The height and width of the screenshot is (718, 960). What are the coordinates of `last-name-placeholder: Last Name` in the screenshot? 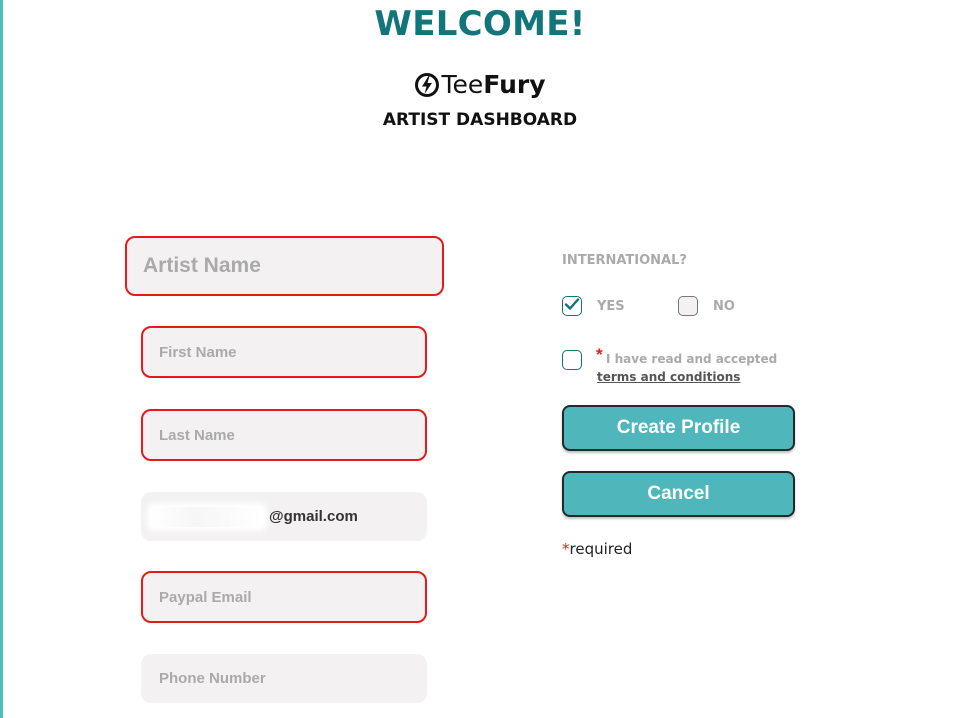 It's located at (197, 435).